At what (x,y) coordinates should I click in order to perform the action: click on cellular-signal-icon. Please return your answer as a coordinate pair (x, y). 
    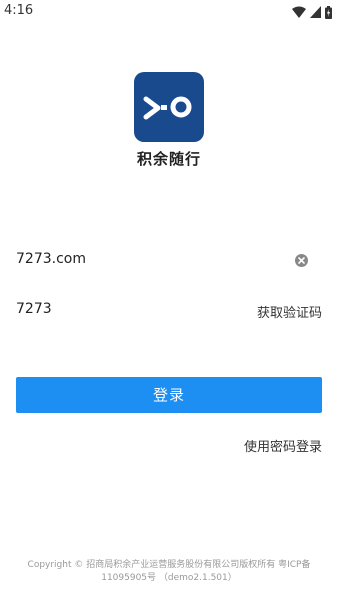
    Looking at the image, I should click on (315, 12).